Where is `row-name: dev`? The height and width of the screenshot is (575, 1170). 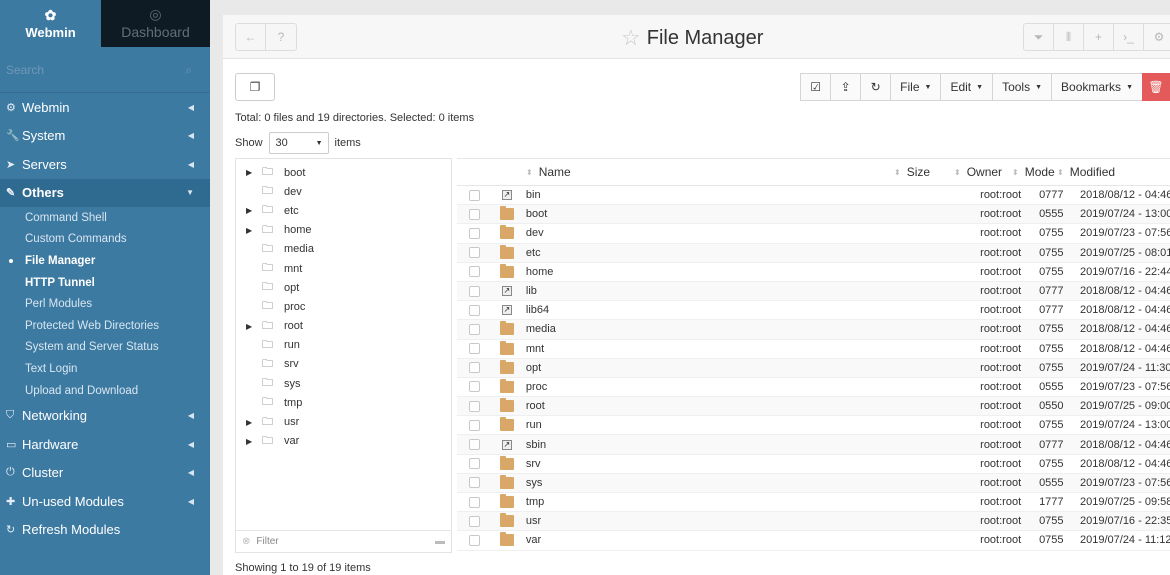
row-name: dev is located at coordinates (716, 233).